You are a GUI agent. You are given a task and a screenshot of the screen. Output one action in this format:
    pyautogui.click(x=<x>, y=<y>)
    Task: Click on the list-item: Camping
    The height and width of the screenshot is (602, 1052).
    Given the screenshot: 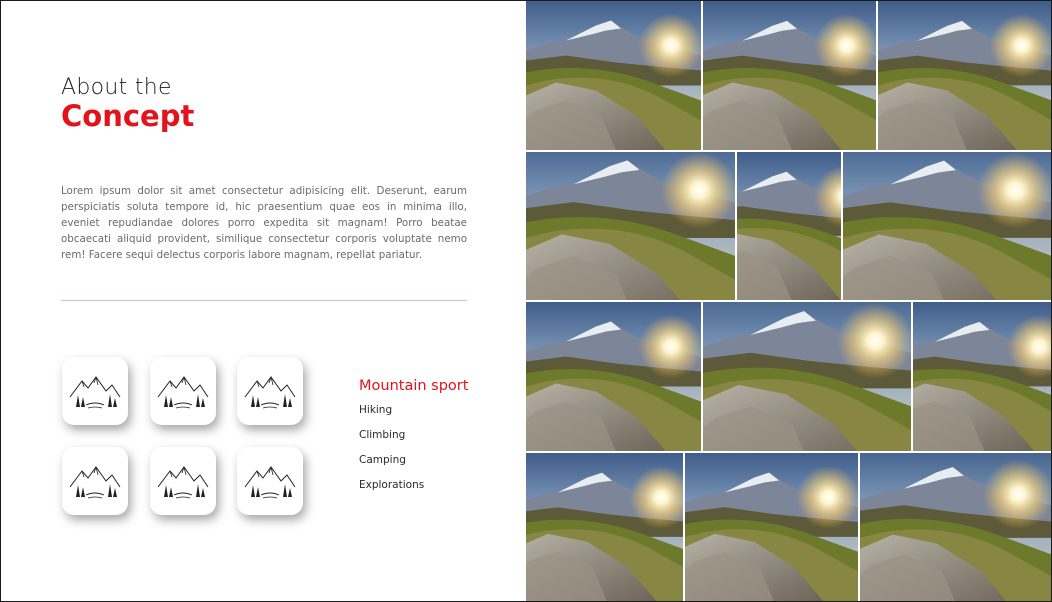 What is the action you would take?
    pyautogui.click(x=382, y=460)
    